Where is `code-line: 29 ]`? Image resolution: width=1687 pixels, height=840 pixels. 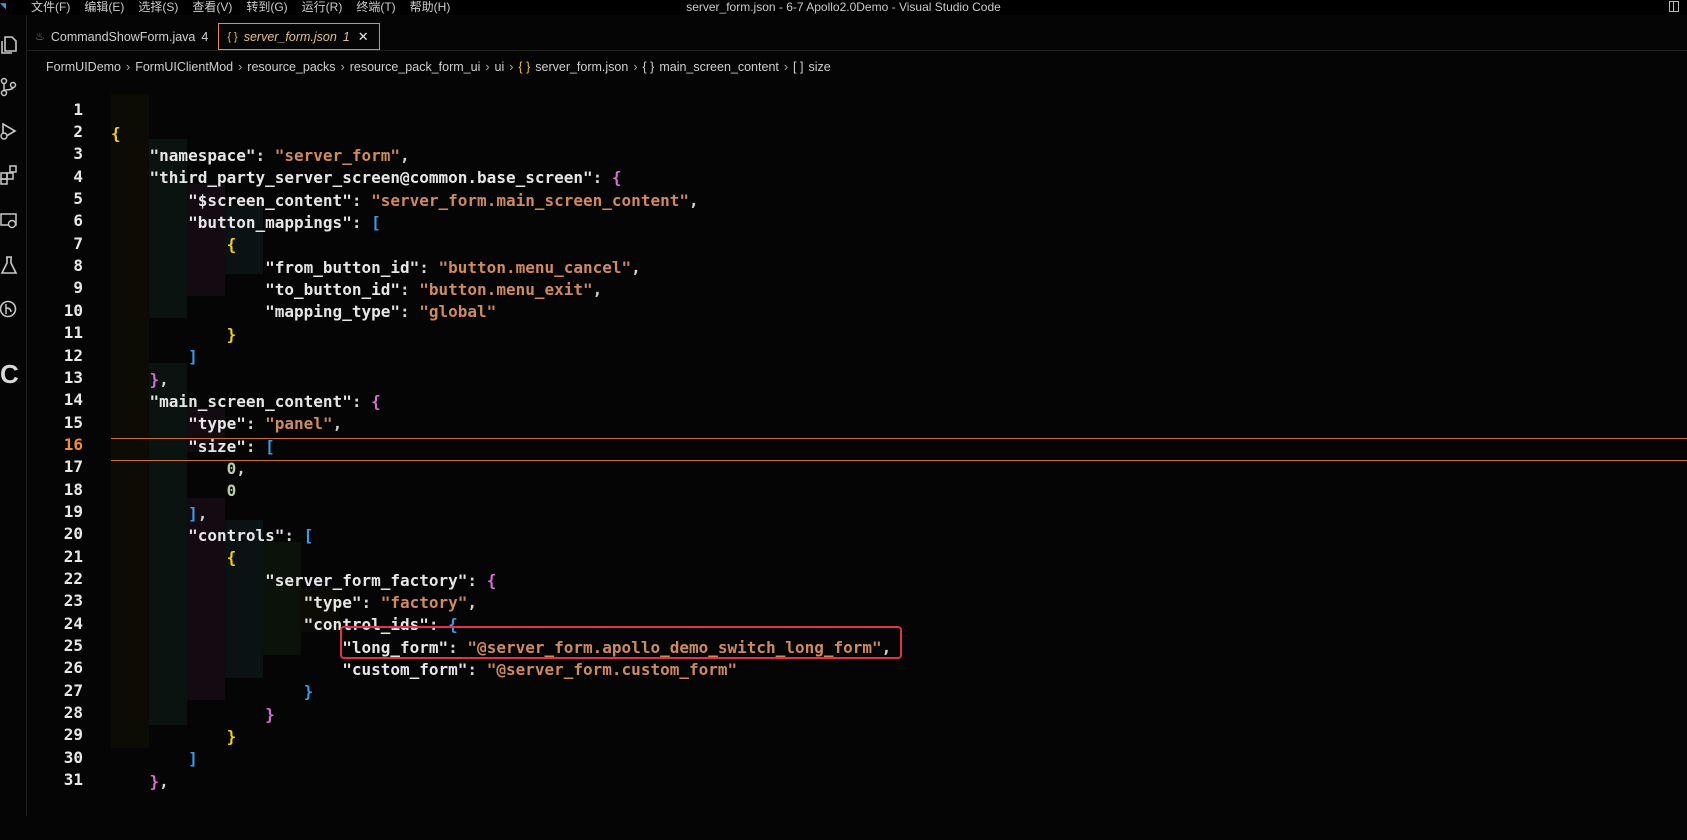
code-line: 29 ] is located at coordinates (857, 733).